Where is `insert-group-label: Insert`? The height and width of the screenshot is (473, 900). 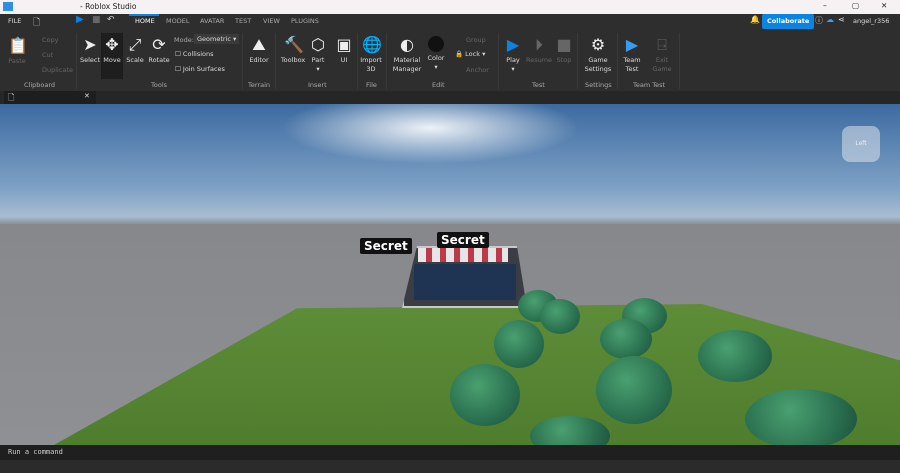 insert-group-label: Insert is located at coordinates (317, 85).